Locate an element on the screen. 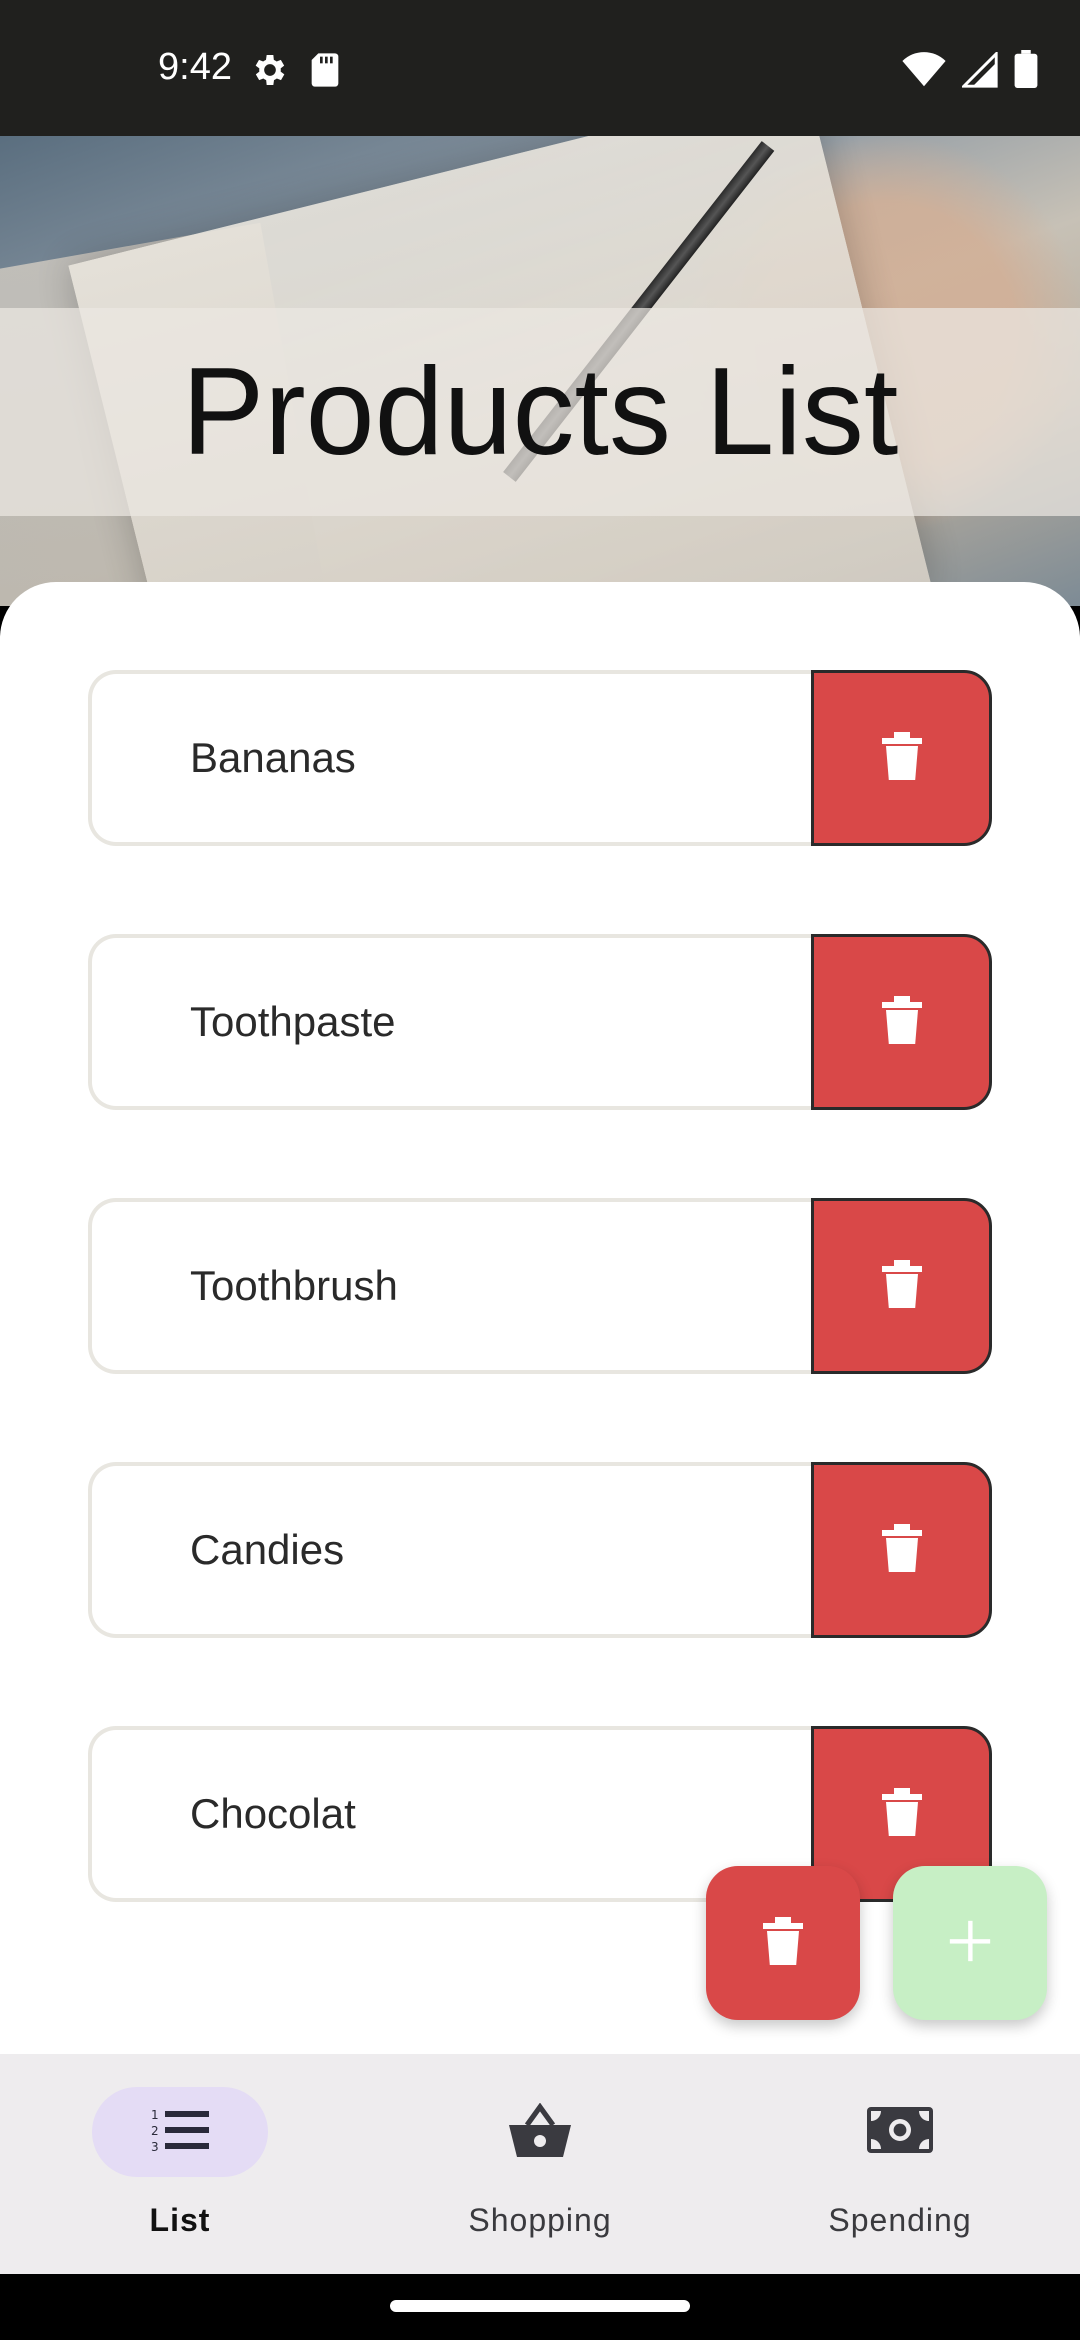 Image resolution: width=1080 pixels, height=2340 pixels. money-icon is located at coordinates (900, 2132).